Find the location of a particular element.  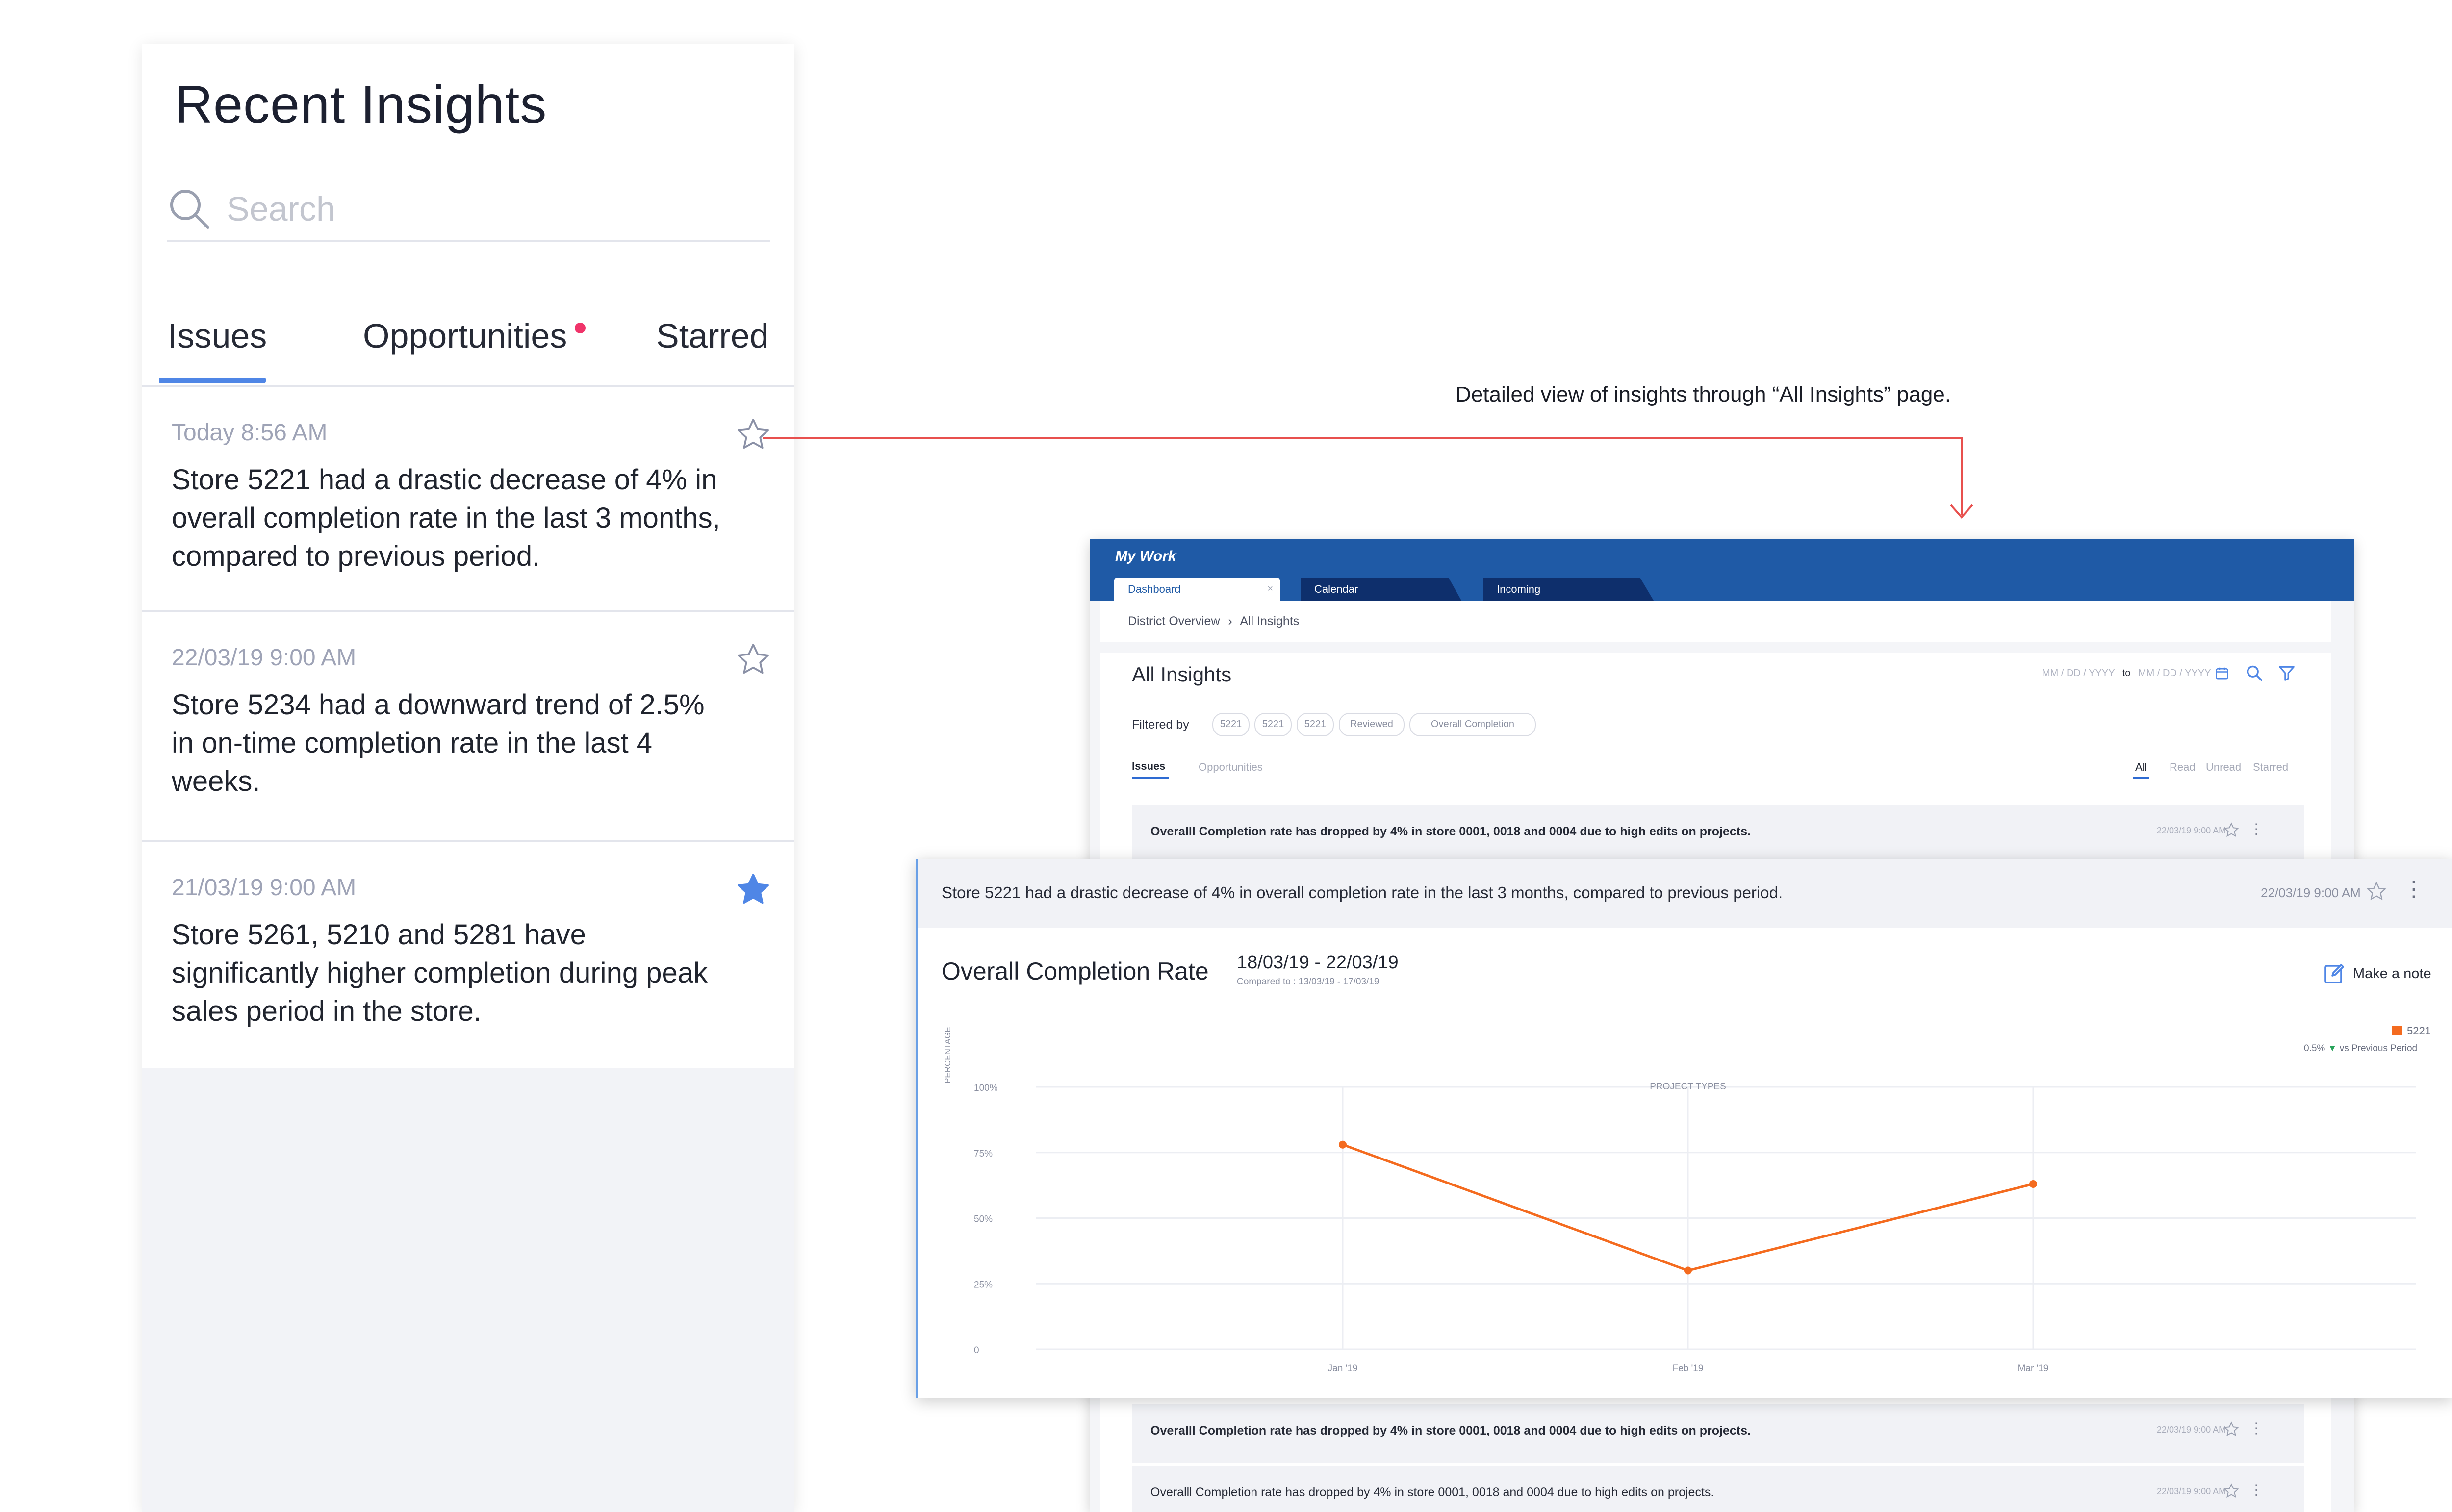

app-header: My Work Dashboard × Calendar Incoming is located at coordinates (1722, 570).